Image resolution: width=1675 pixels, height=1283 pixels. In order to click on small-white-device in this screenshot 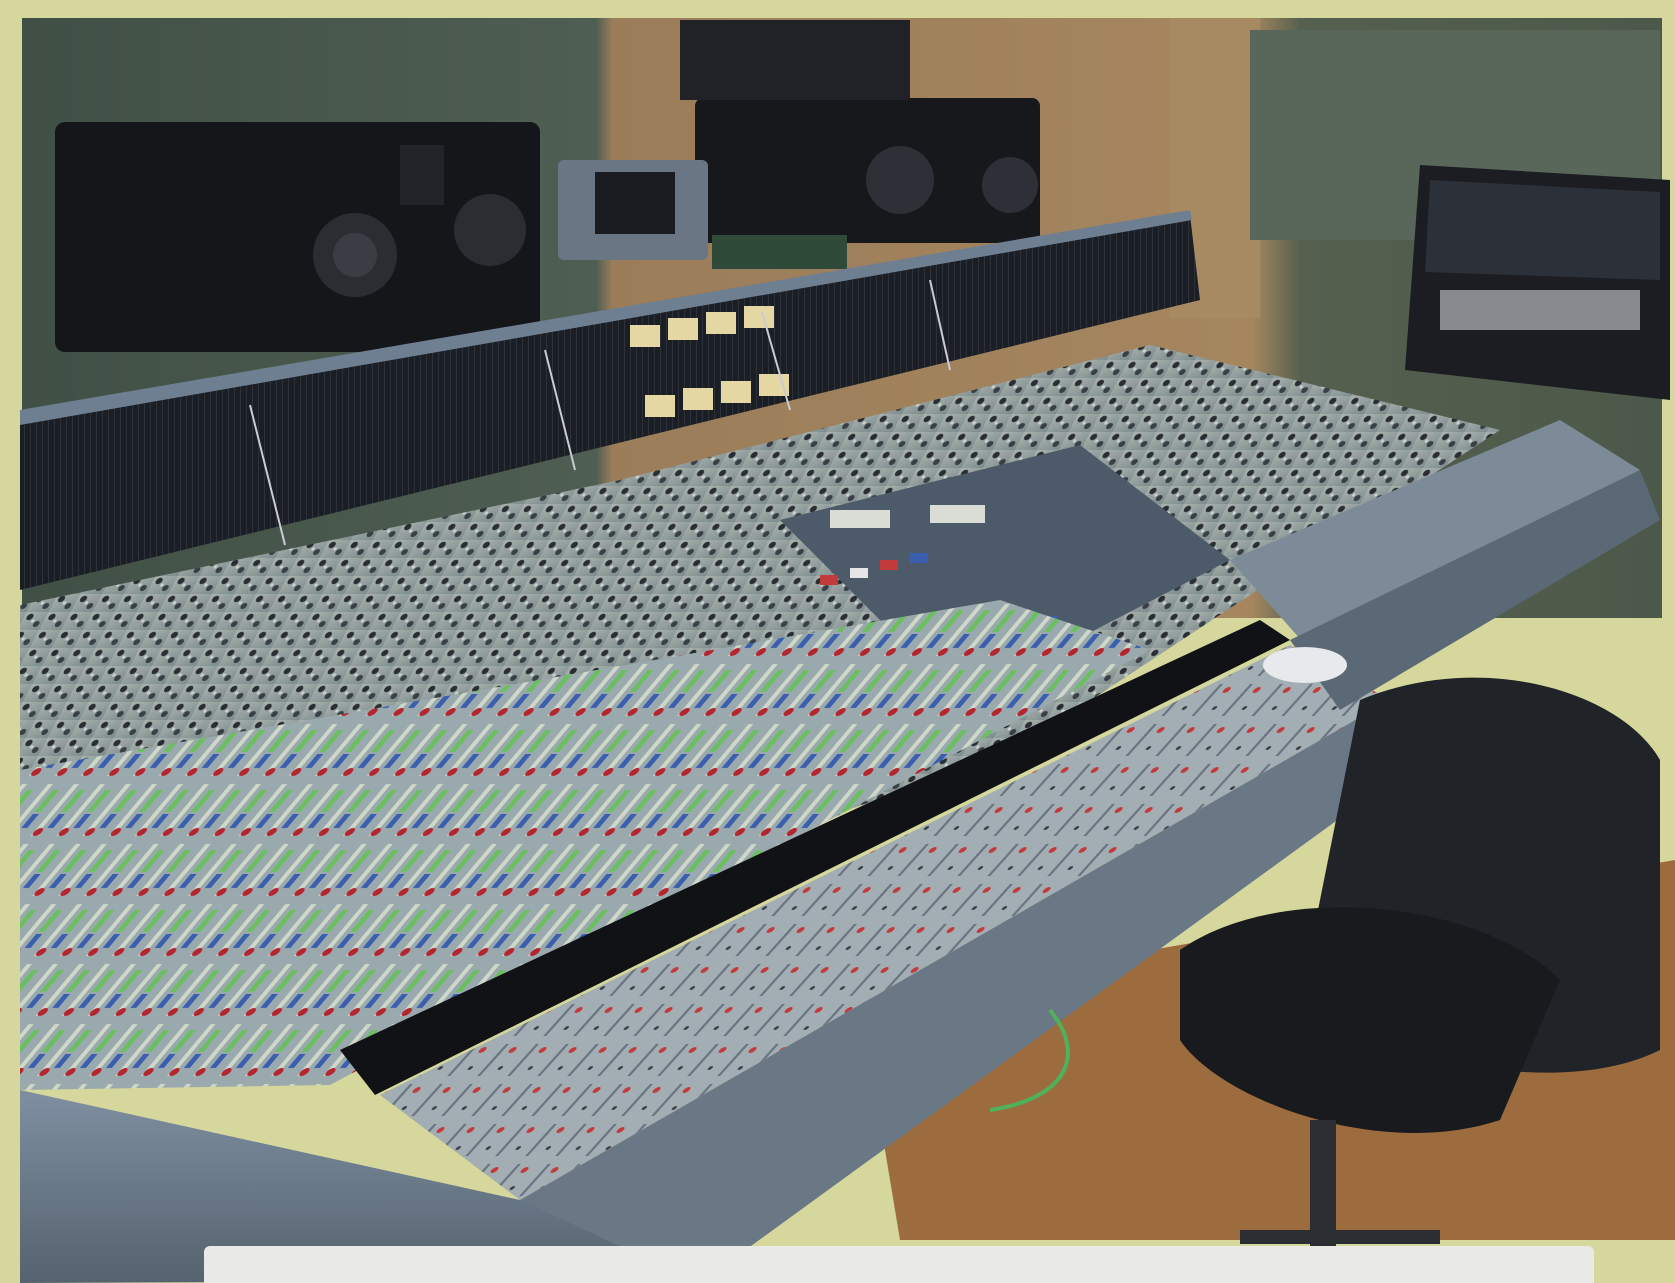, I will do `click(1305, 665)`.